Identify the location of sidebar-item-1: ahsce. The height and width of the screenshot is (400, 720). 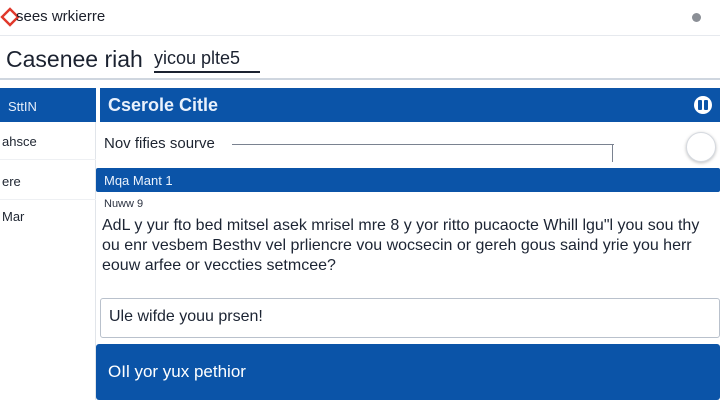
(48, 142).